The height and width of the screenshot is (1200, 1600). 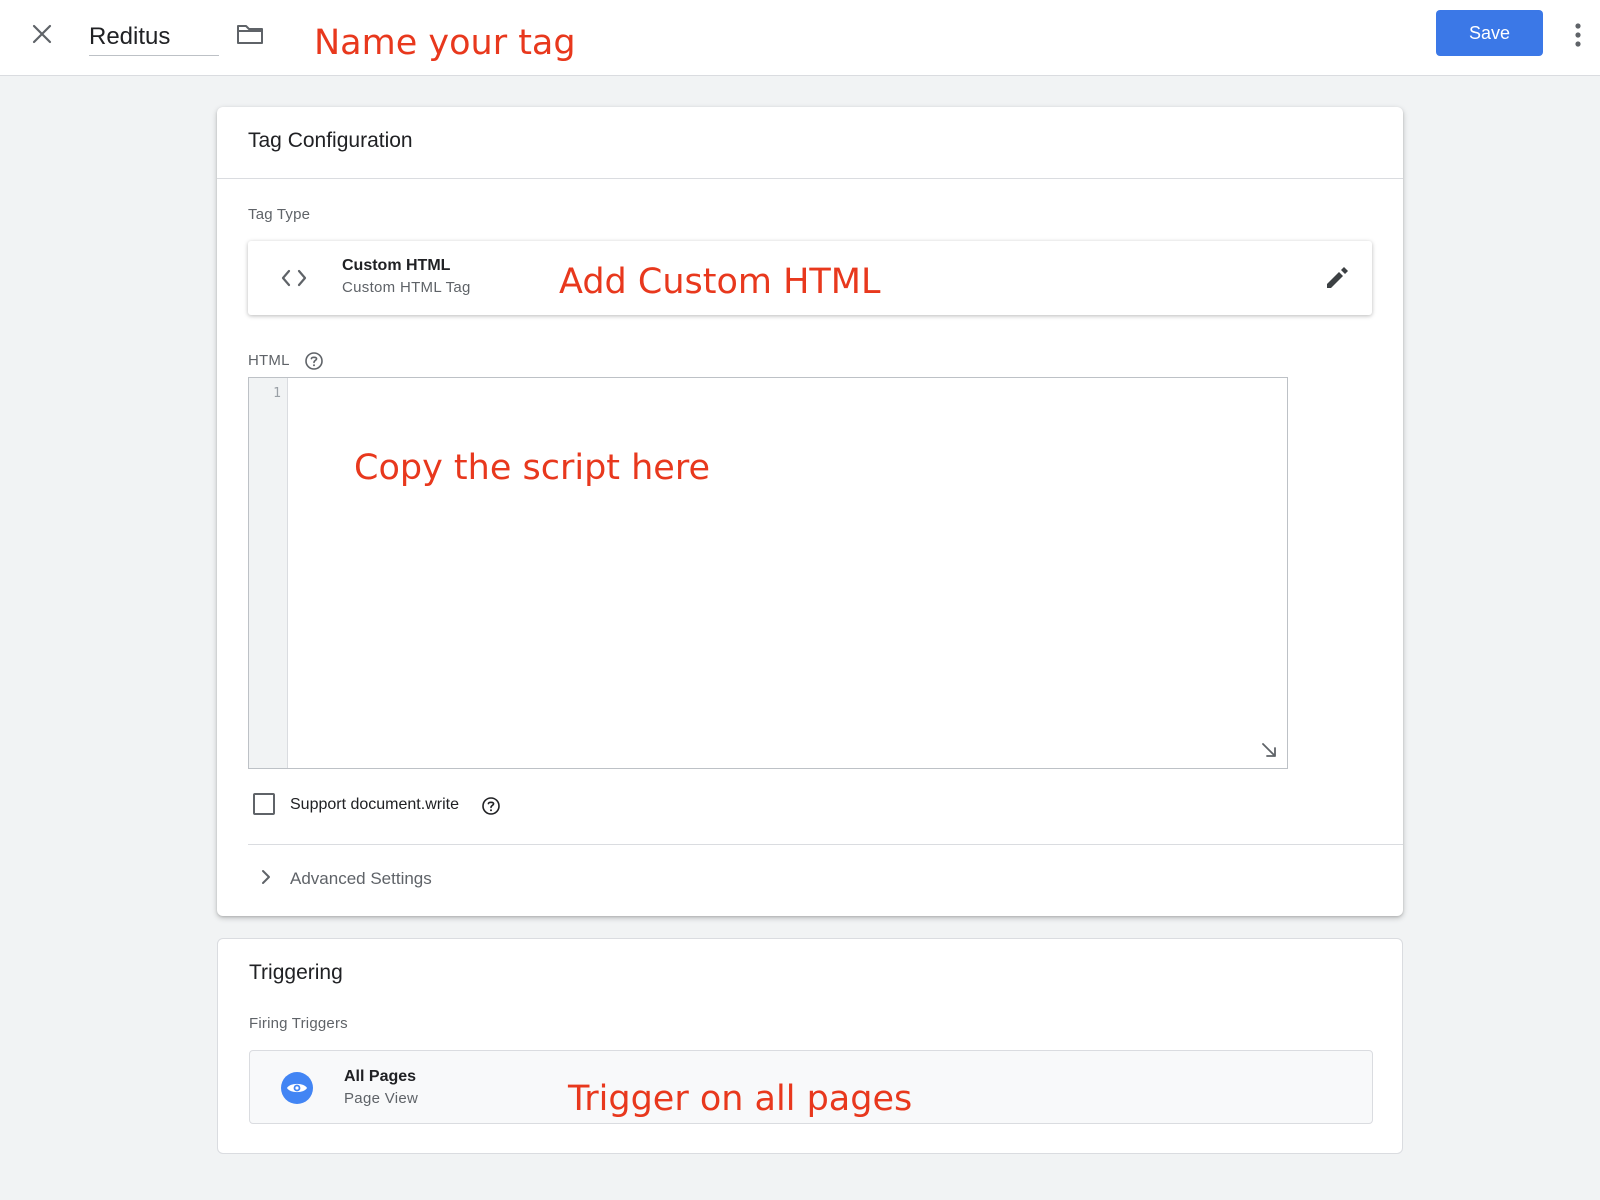 What do you see at coordinates (298, 1023) in the screenshot?
I see `firing-triggers-label: Firing Triggers` at bounding box center [298, 1023].